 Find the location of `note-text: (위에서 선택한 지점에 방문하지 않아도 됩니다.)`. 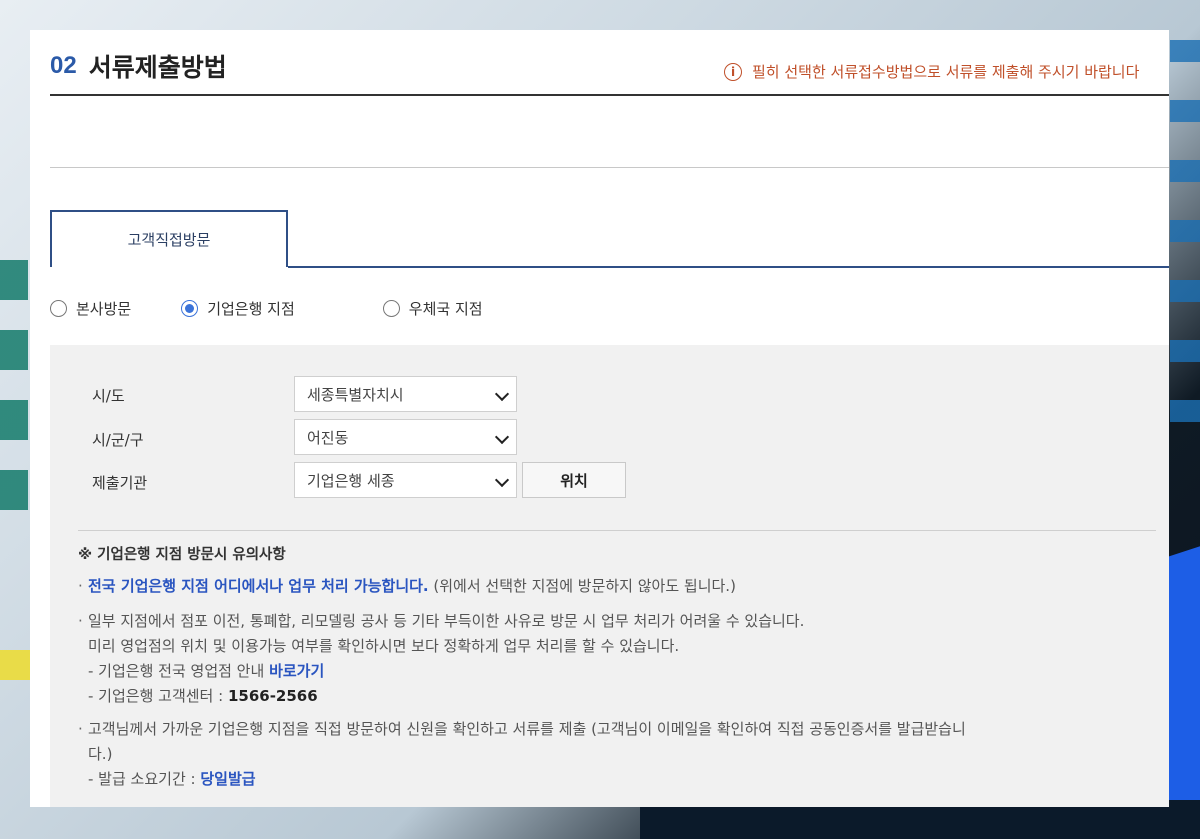

note-text: (위에서 선택한 지점에 방문하지 않아도 됩니다.) is located at coordinates (582, 586).